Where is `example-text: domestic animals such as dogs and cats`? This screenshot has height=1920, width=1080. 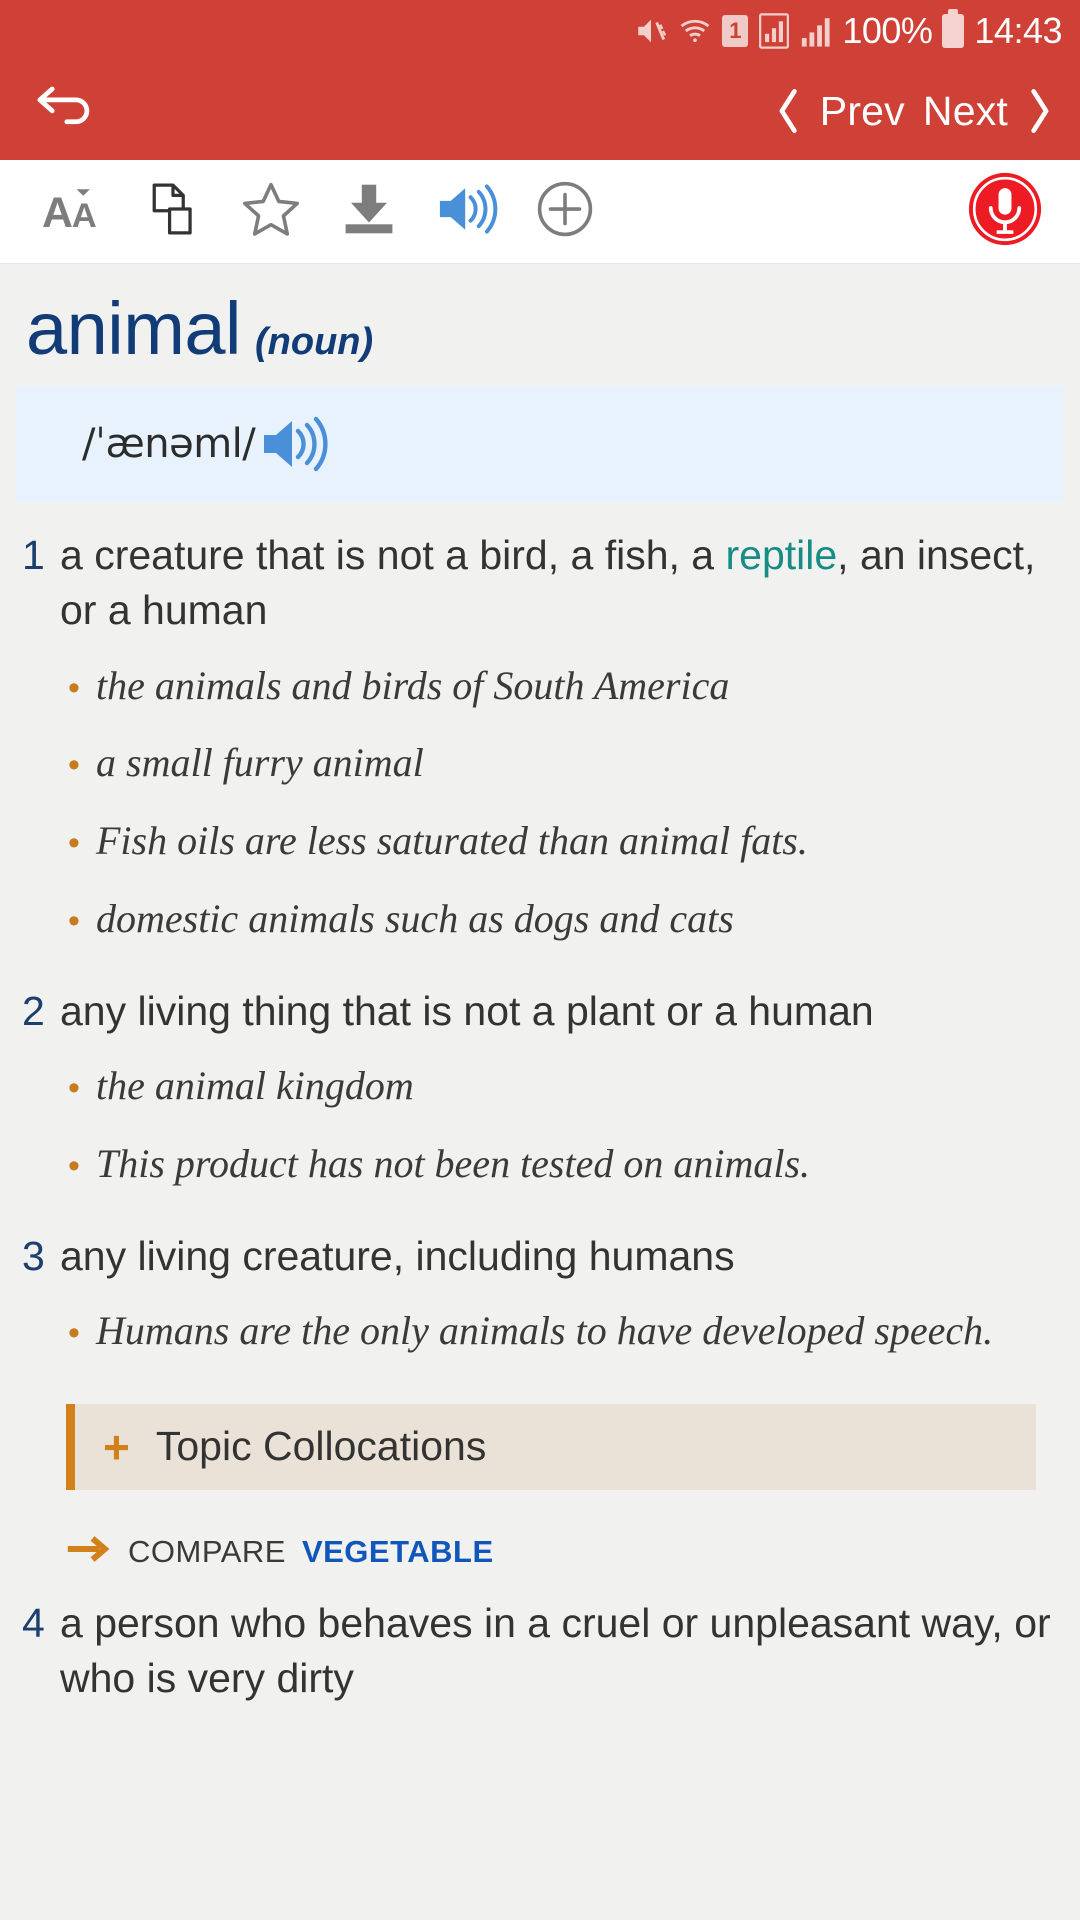 example-text: domestic animals such as dogs and cats is located at coordinates (415, 919).